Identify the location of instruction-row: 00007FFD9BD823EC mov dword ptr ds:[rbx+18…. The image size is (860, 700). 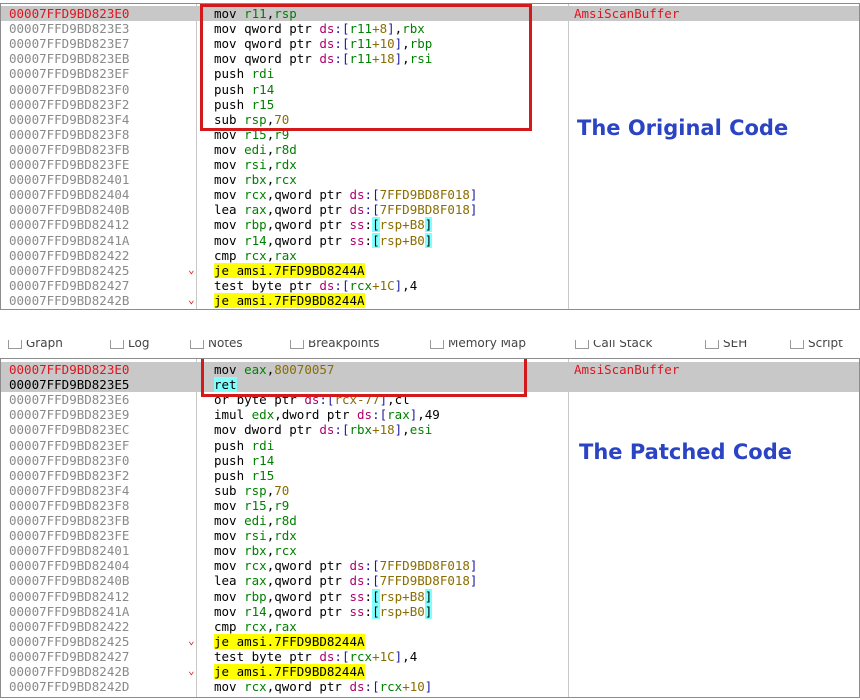
(430, 429).